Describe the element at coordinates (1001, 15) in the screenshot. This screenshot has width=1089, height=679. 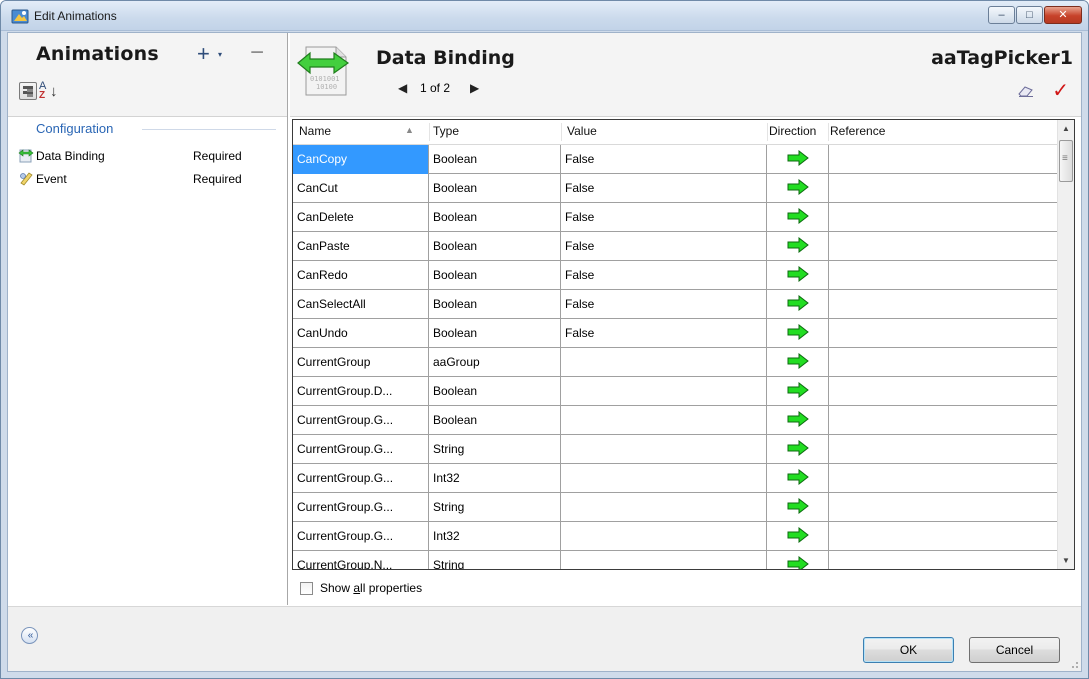
I see `minimize-button: –` at that location.